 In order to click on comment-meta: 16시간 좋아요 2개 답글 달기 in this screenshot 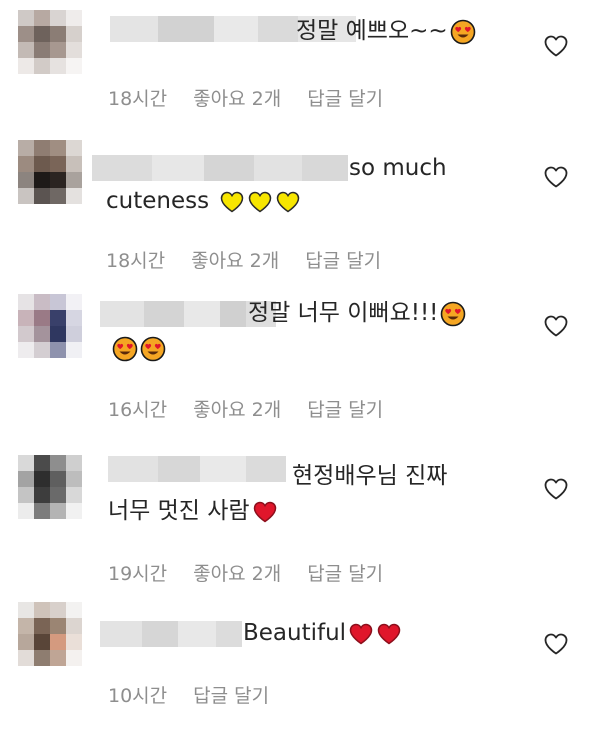, I will do `click(245, 408)`.